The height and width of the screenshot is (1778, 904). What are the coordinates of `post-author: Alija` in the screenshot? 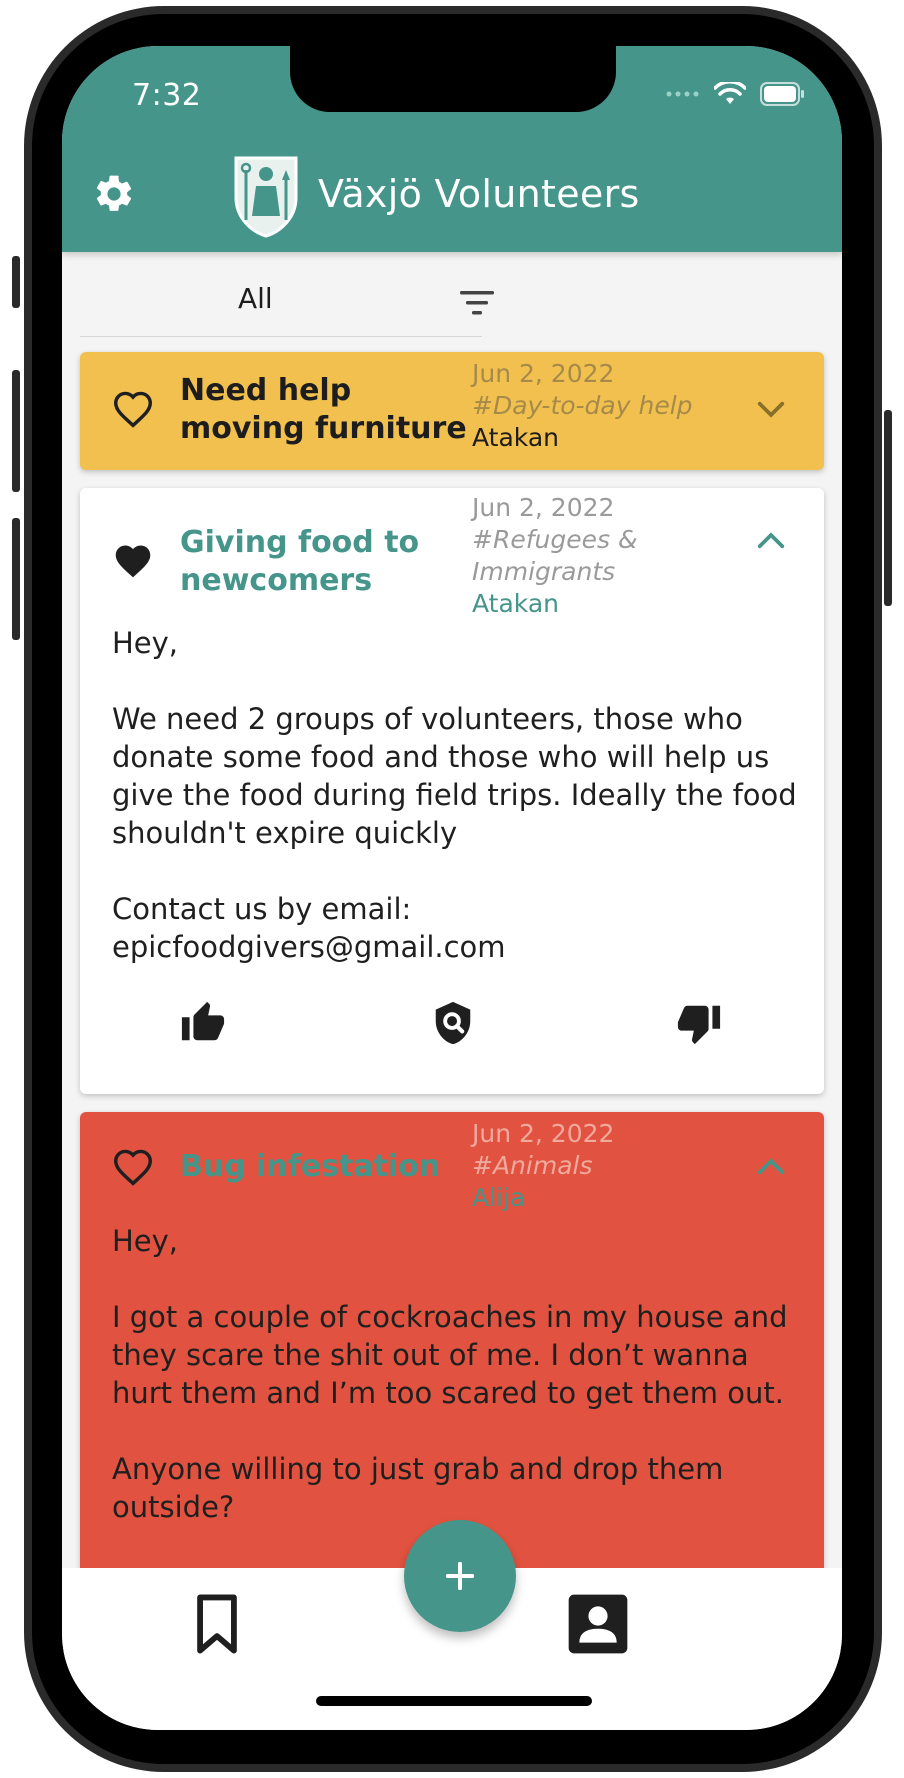 It's located at (499, 1197).